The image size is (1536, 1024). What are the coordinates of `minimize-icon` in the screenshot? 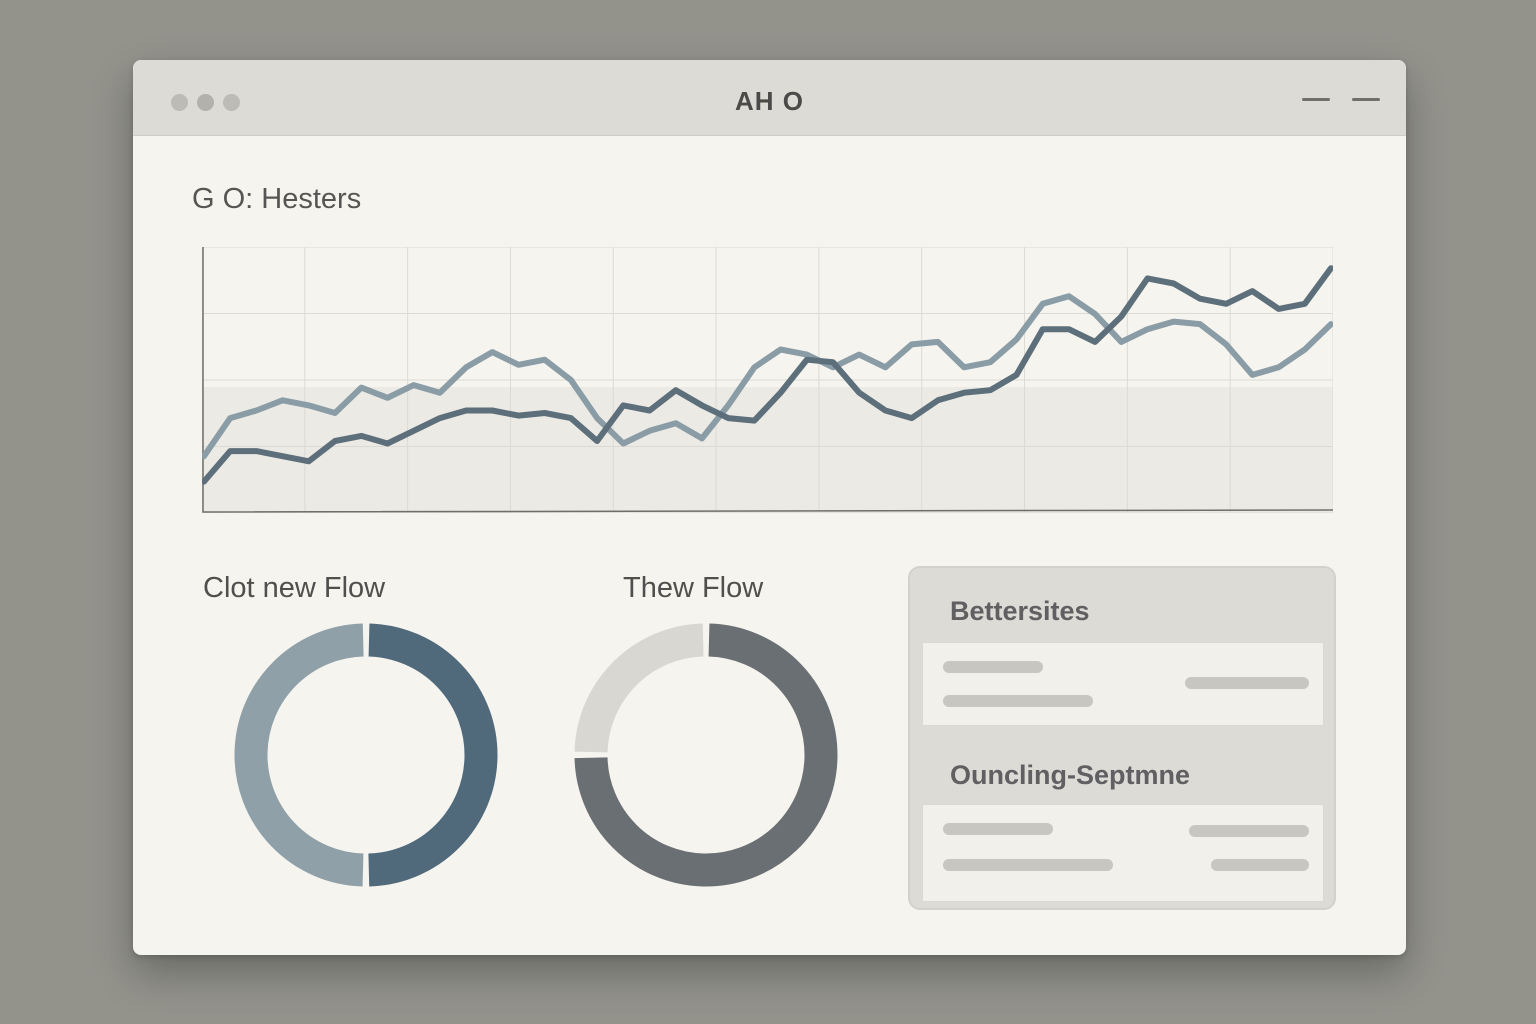 It's located at (1316, 99).